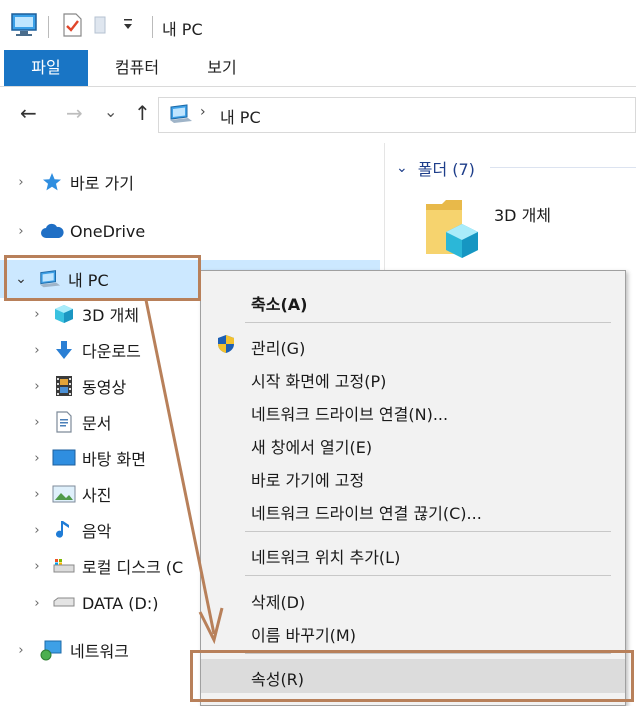 The image size is (636, 706). I want to click on tree-item-label: DATA (D:), so click(120, 603).